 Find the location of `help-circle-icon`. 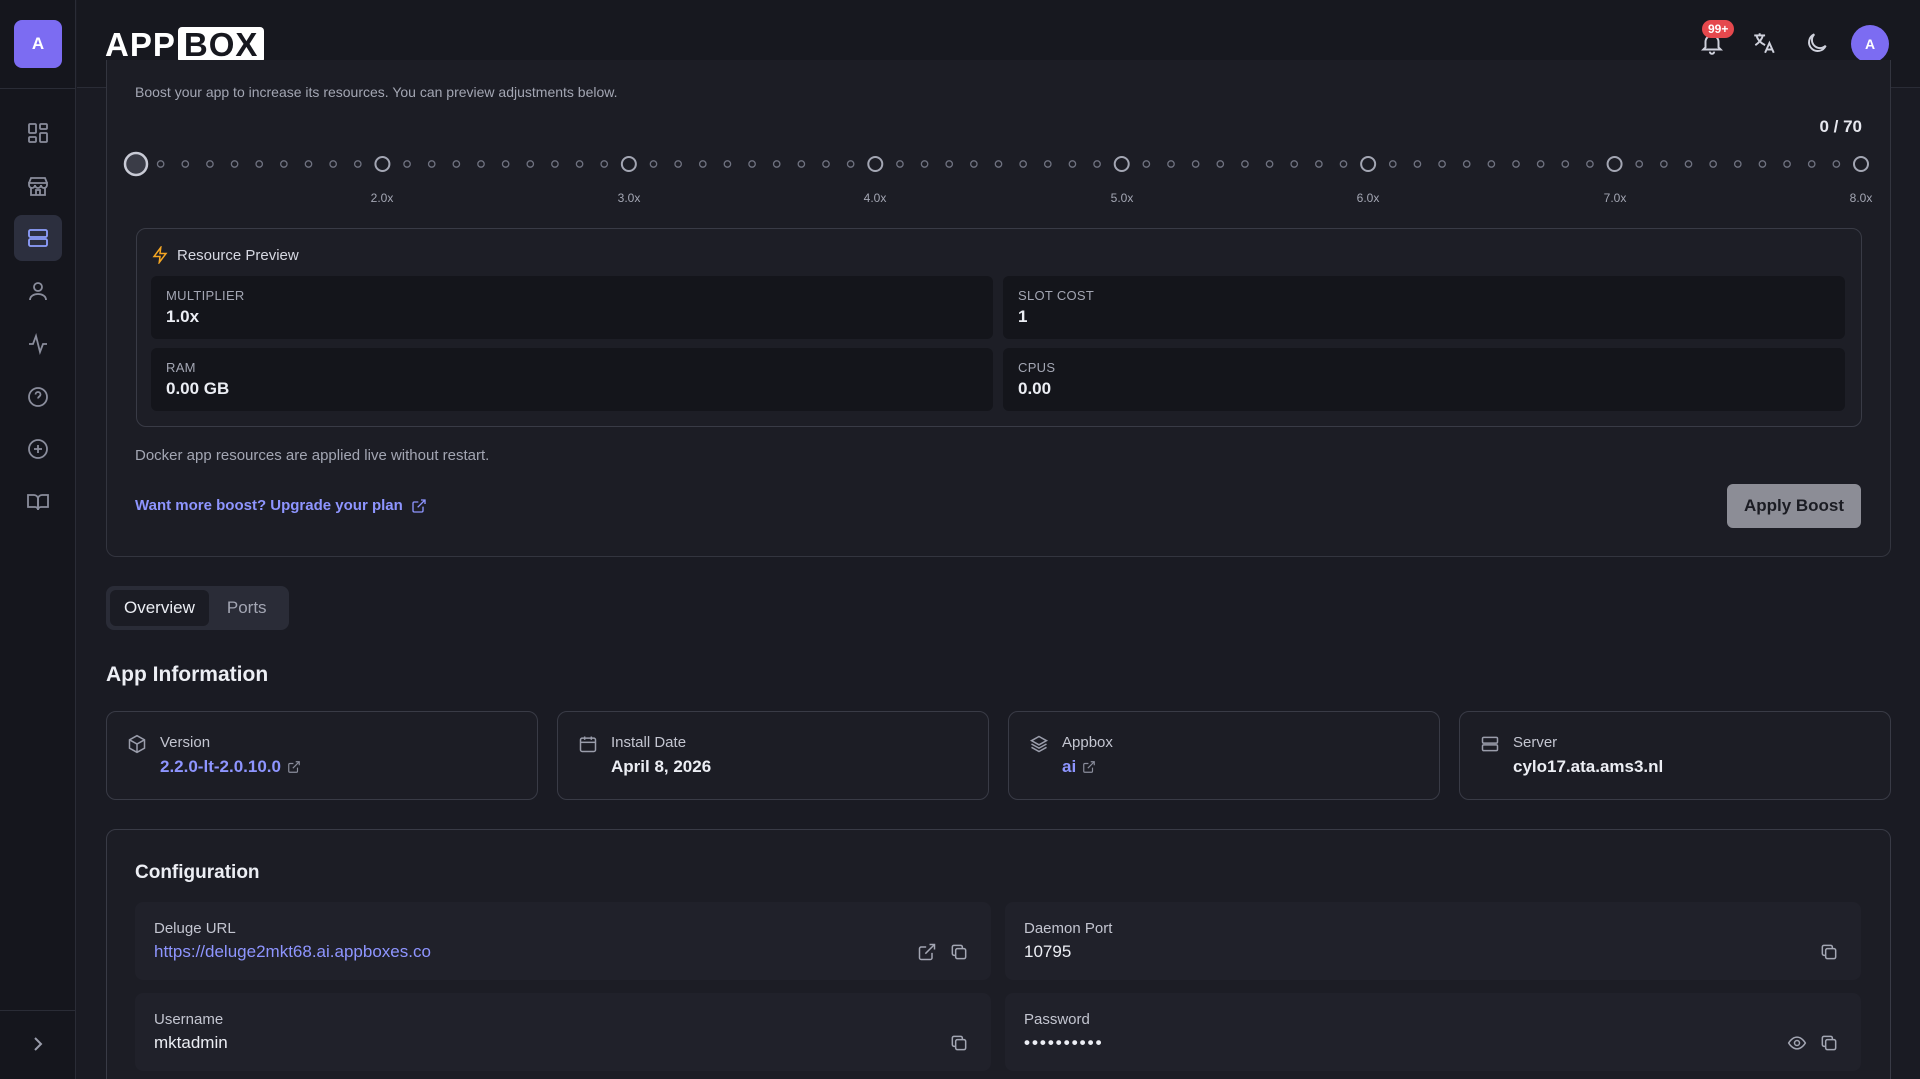

help-circle-icon is located at coordinates (38, 397).